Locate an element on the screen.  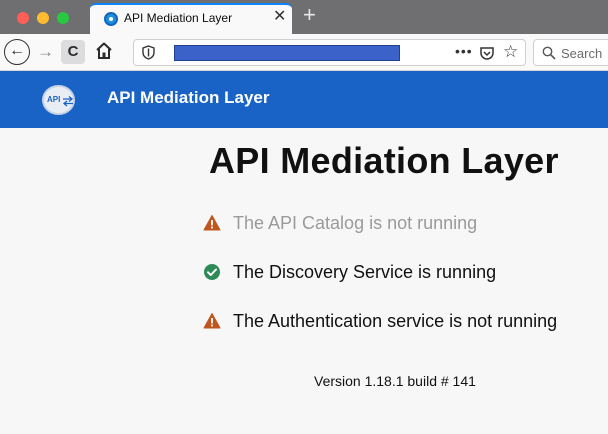
api-mediation-favicon-icon is located at coordinates (111, 19).